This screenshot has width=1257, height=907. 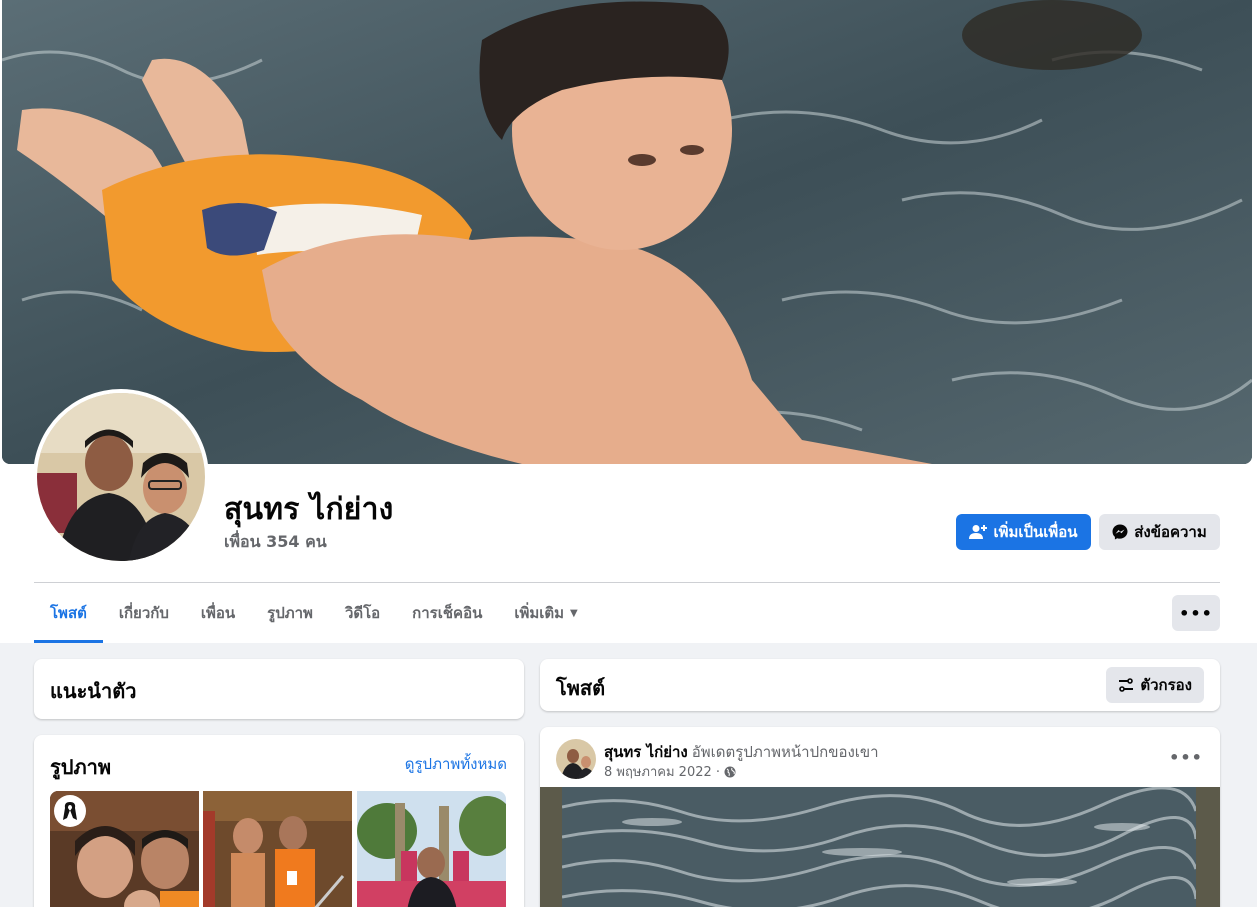 I want to click on post-options-button: •••, so click(x=1186, y=757).